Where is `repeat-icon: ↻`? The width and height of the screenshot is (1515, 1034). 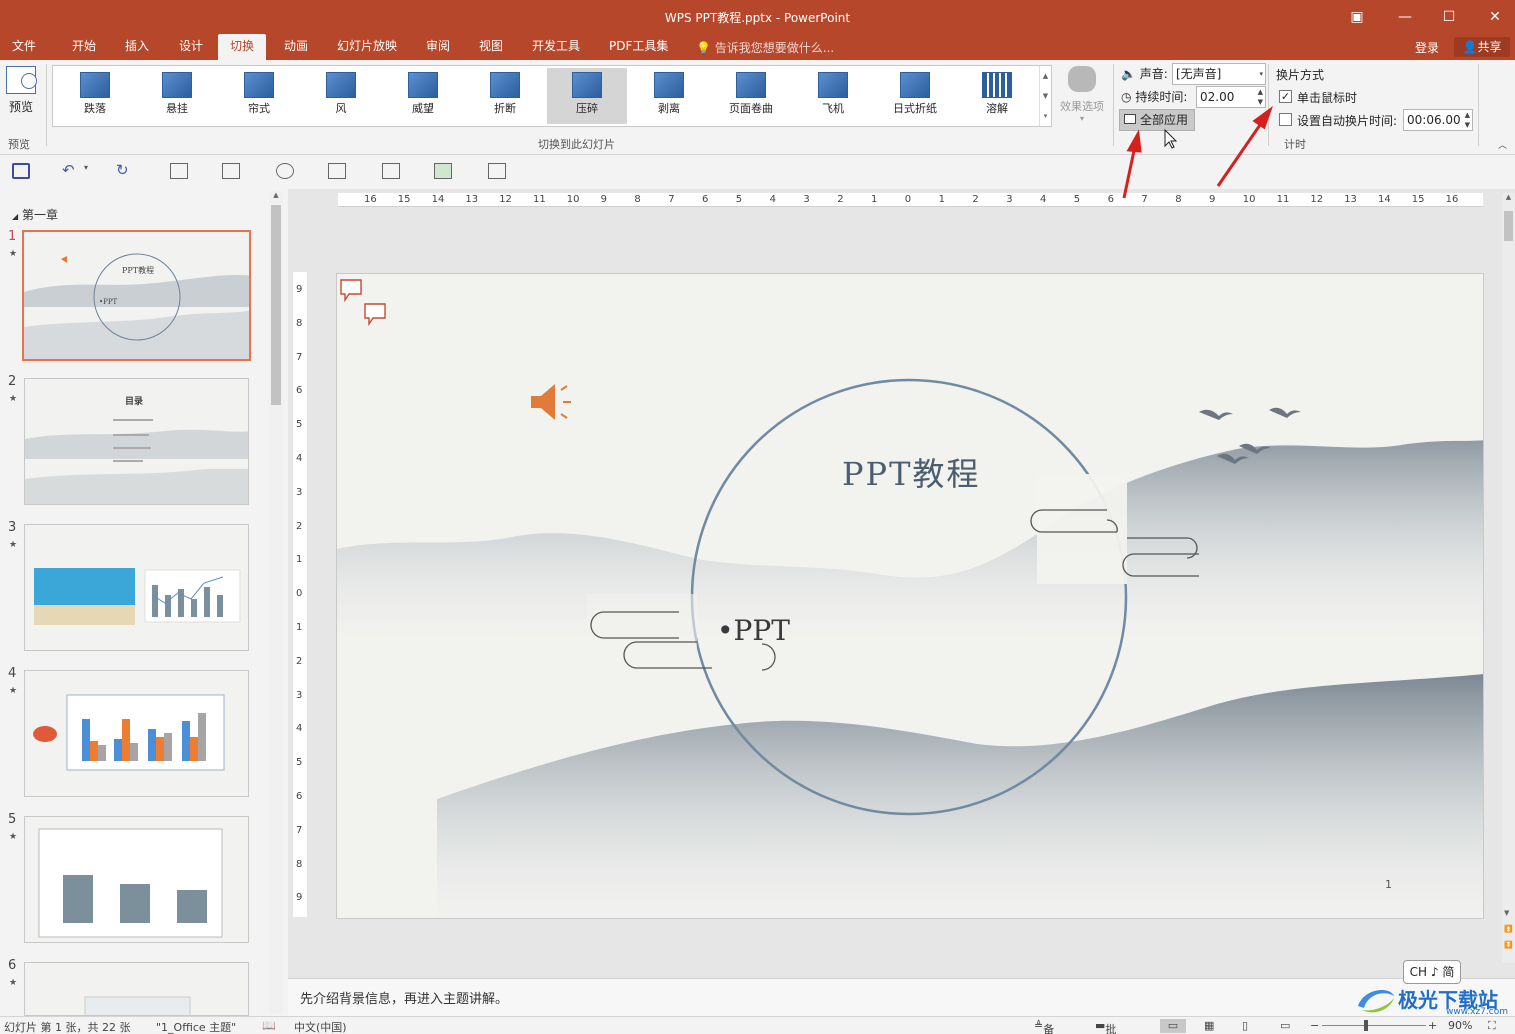 repeat-icon: ↻ is located at coordinates (125, 171).